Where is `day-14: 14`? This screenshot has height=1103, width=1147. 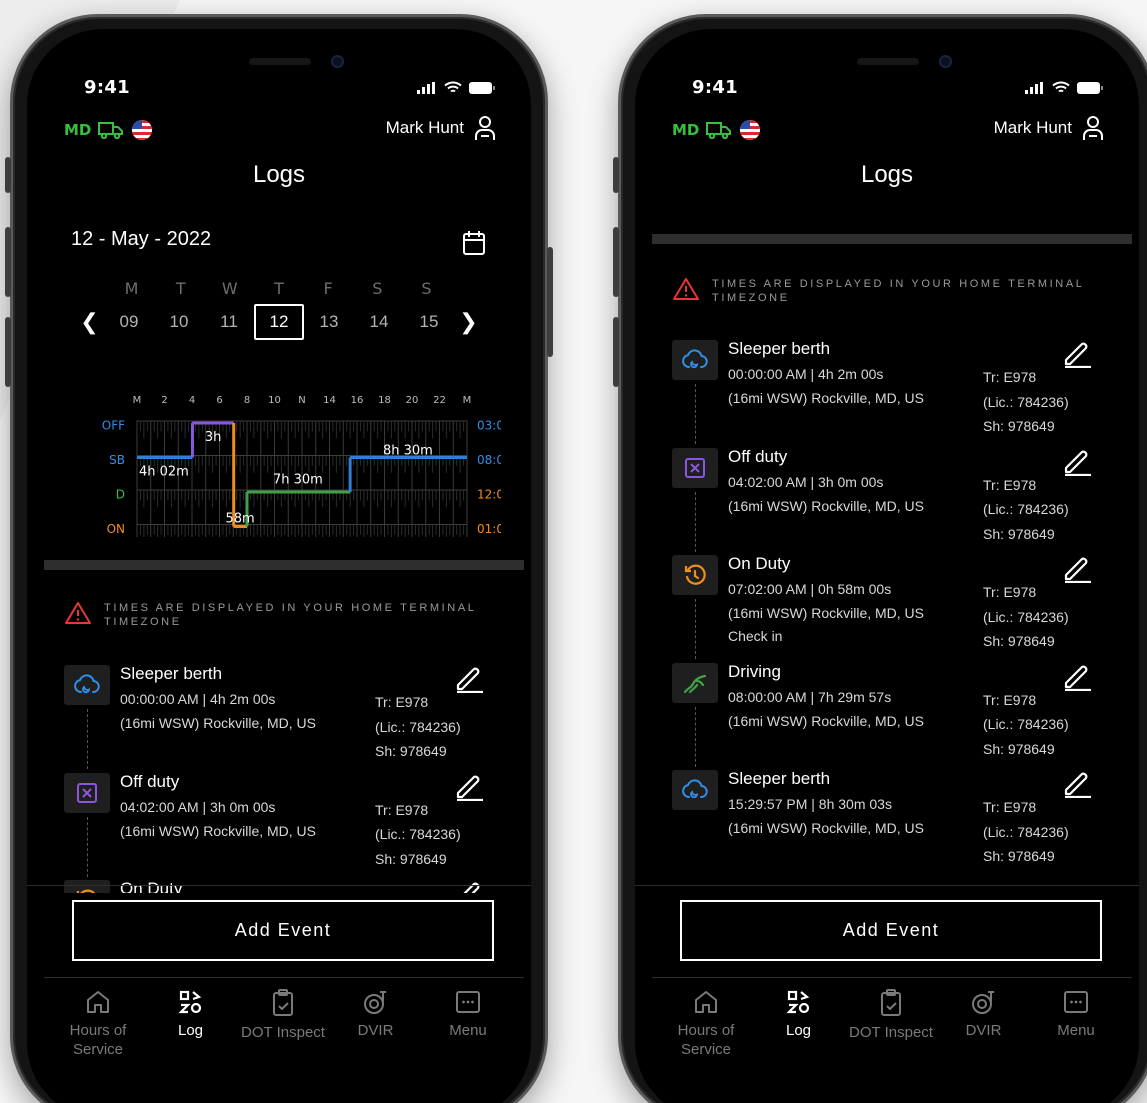 day-14: 14 is located at coordinates (379, 322).